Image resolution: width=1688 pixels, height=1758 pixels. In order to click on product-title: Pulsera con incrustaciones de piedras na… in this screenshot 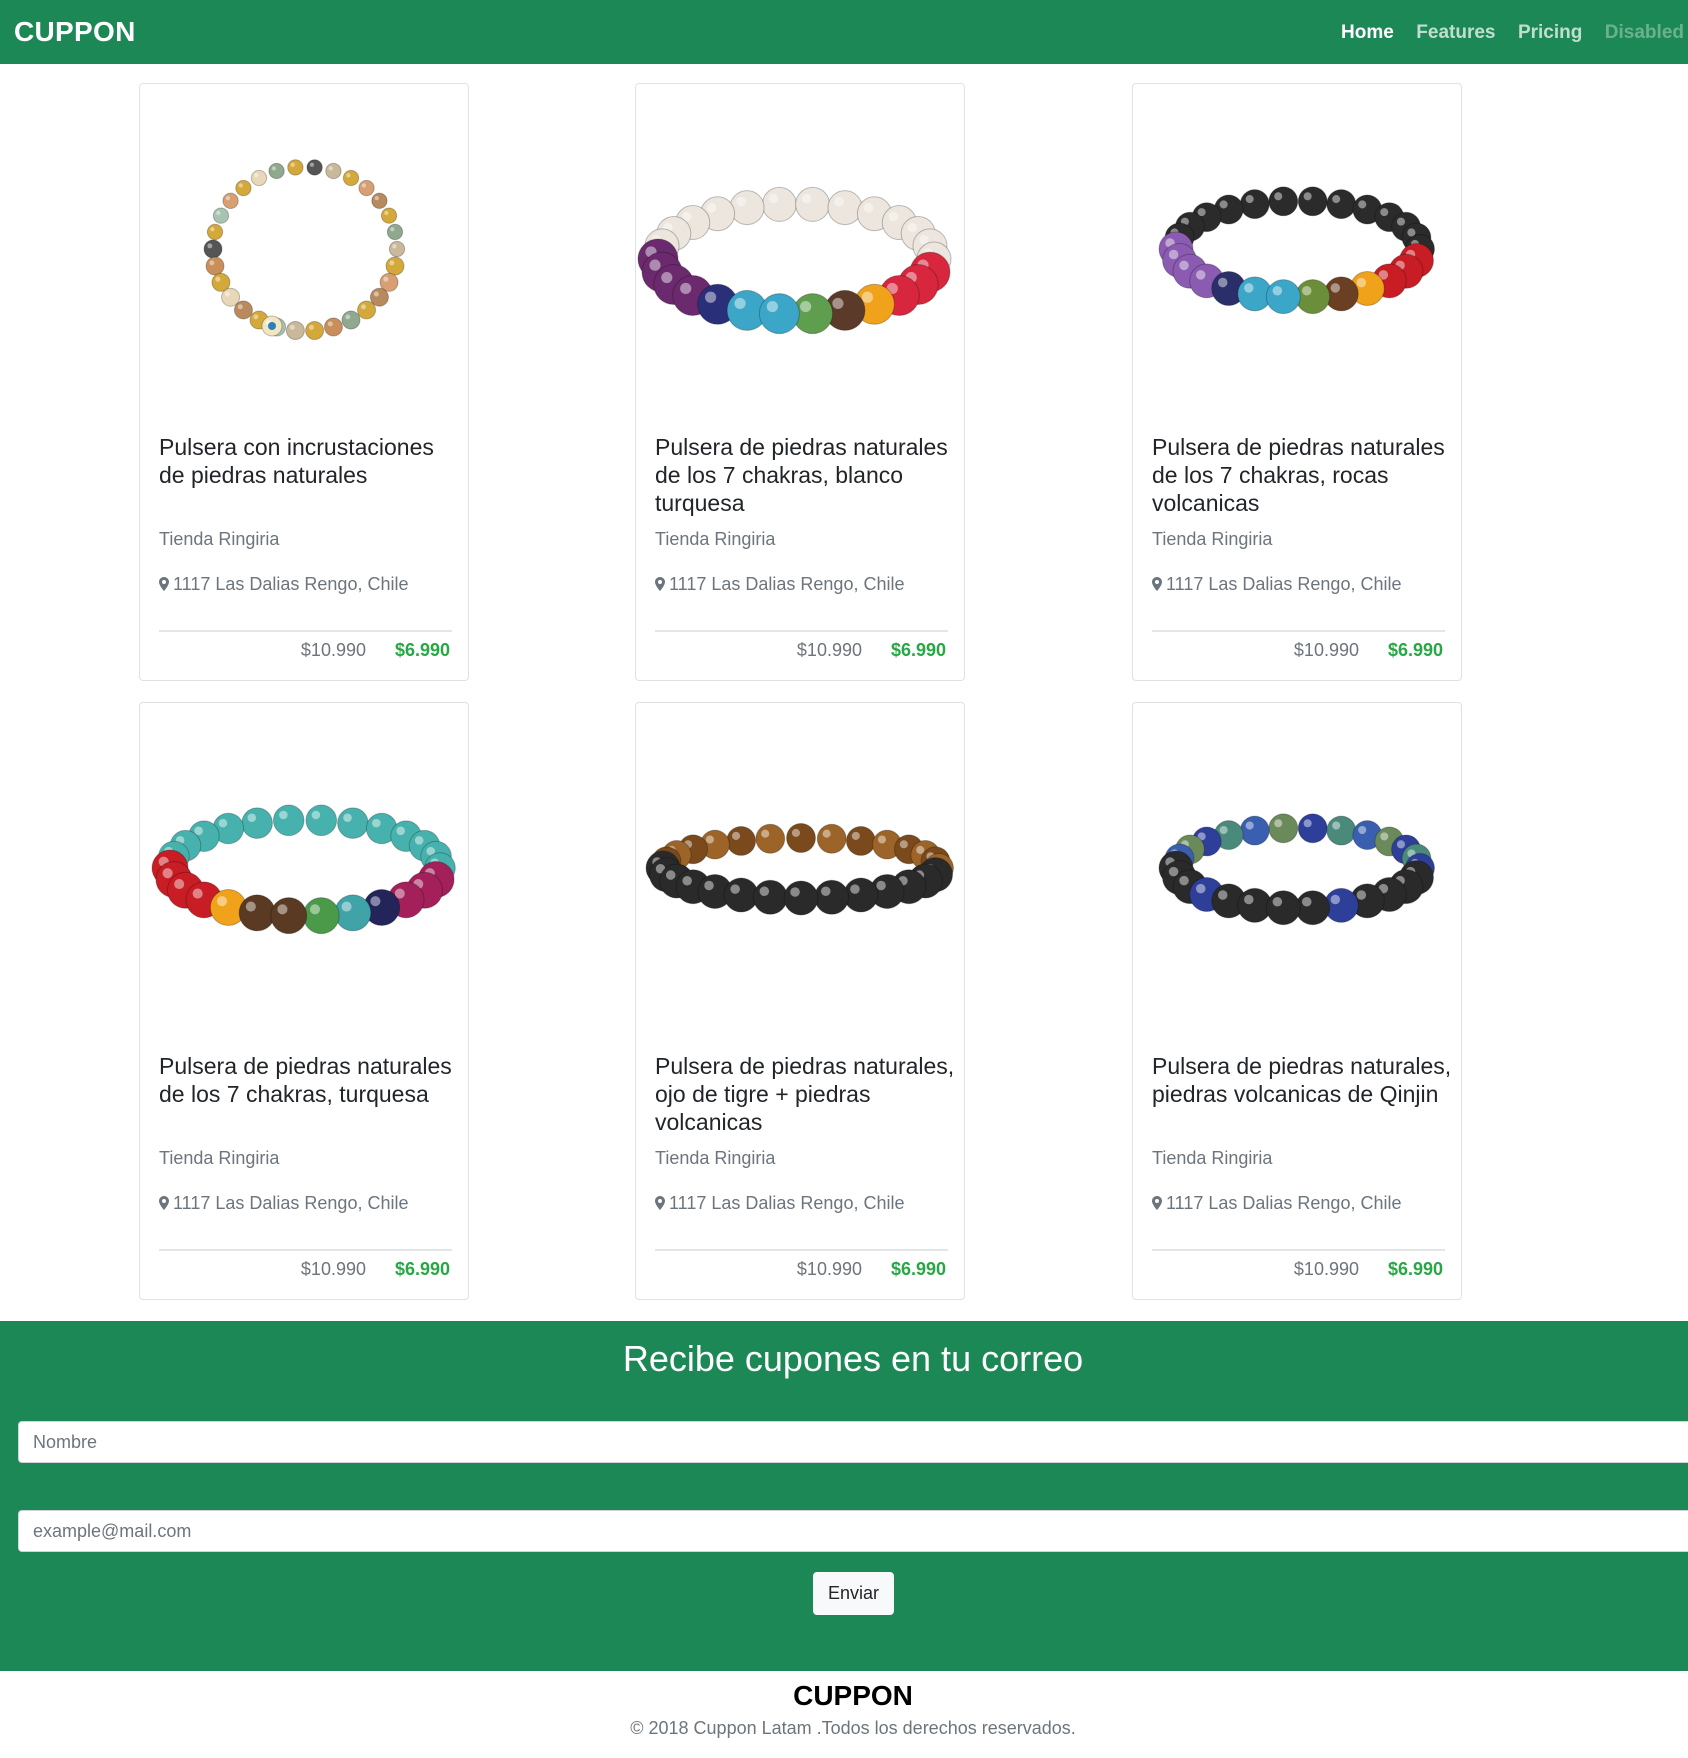, I will do `click(309, 461)`.